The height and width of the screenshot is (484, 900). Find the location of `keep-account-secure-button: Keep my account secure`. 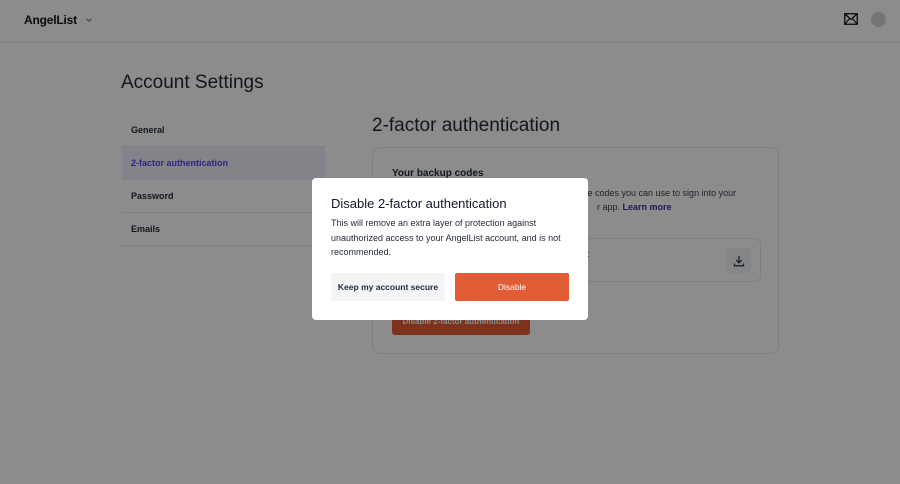

keep-account-secure-button: Keep my account secure is located at coordinates (388, 287).